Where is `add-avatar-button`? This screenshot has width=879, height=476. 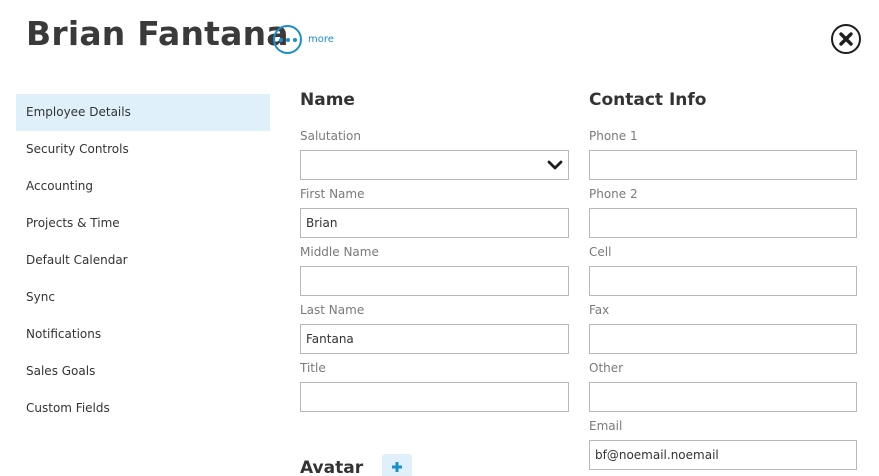 add-avatar-button is located at coordinates (397, 465).